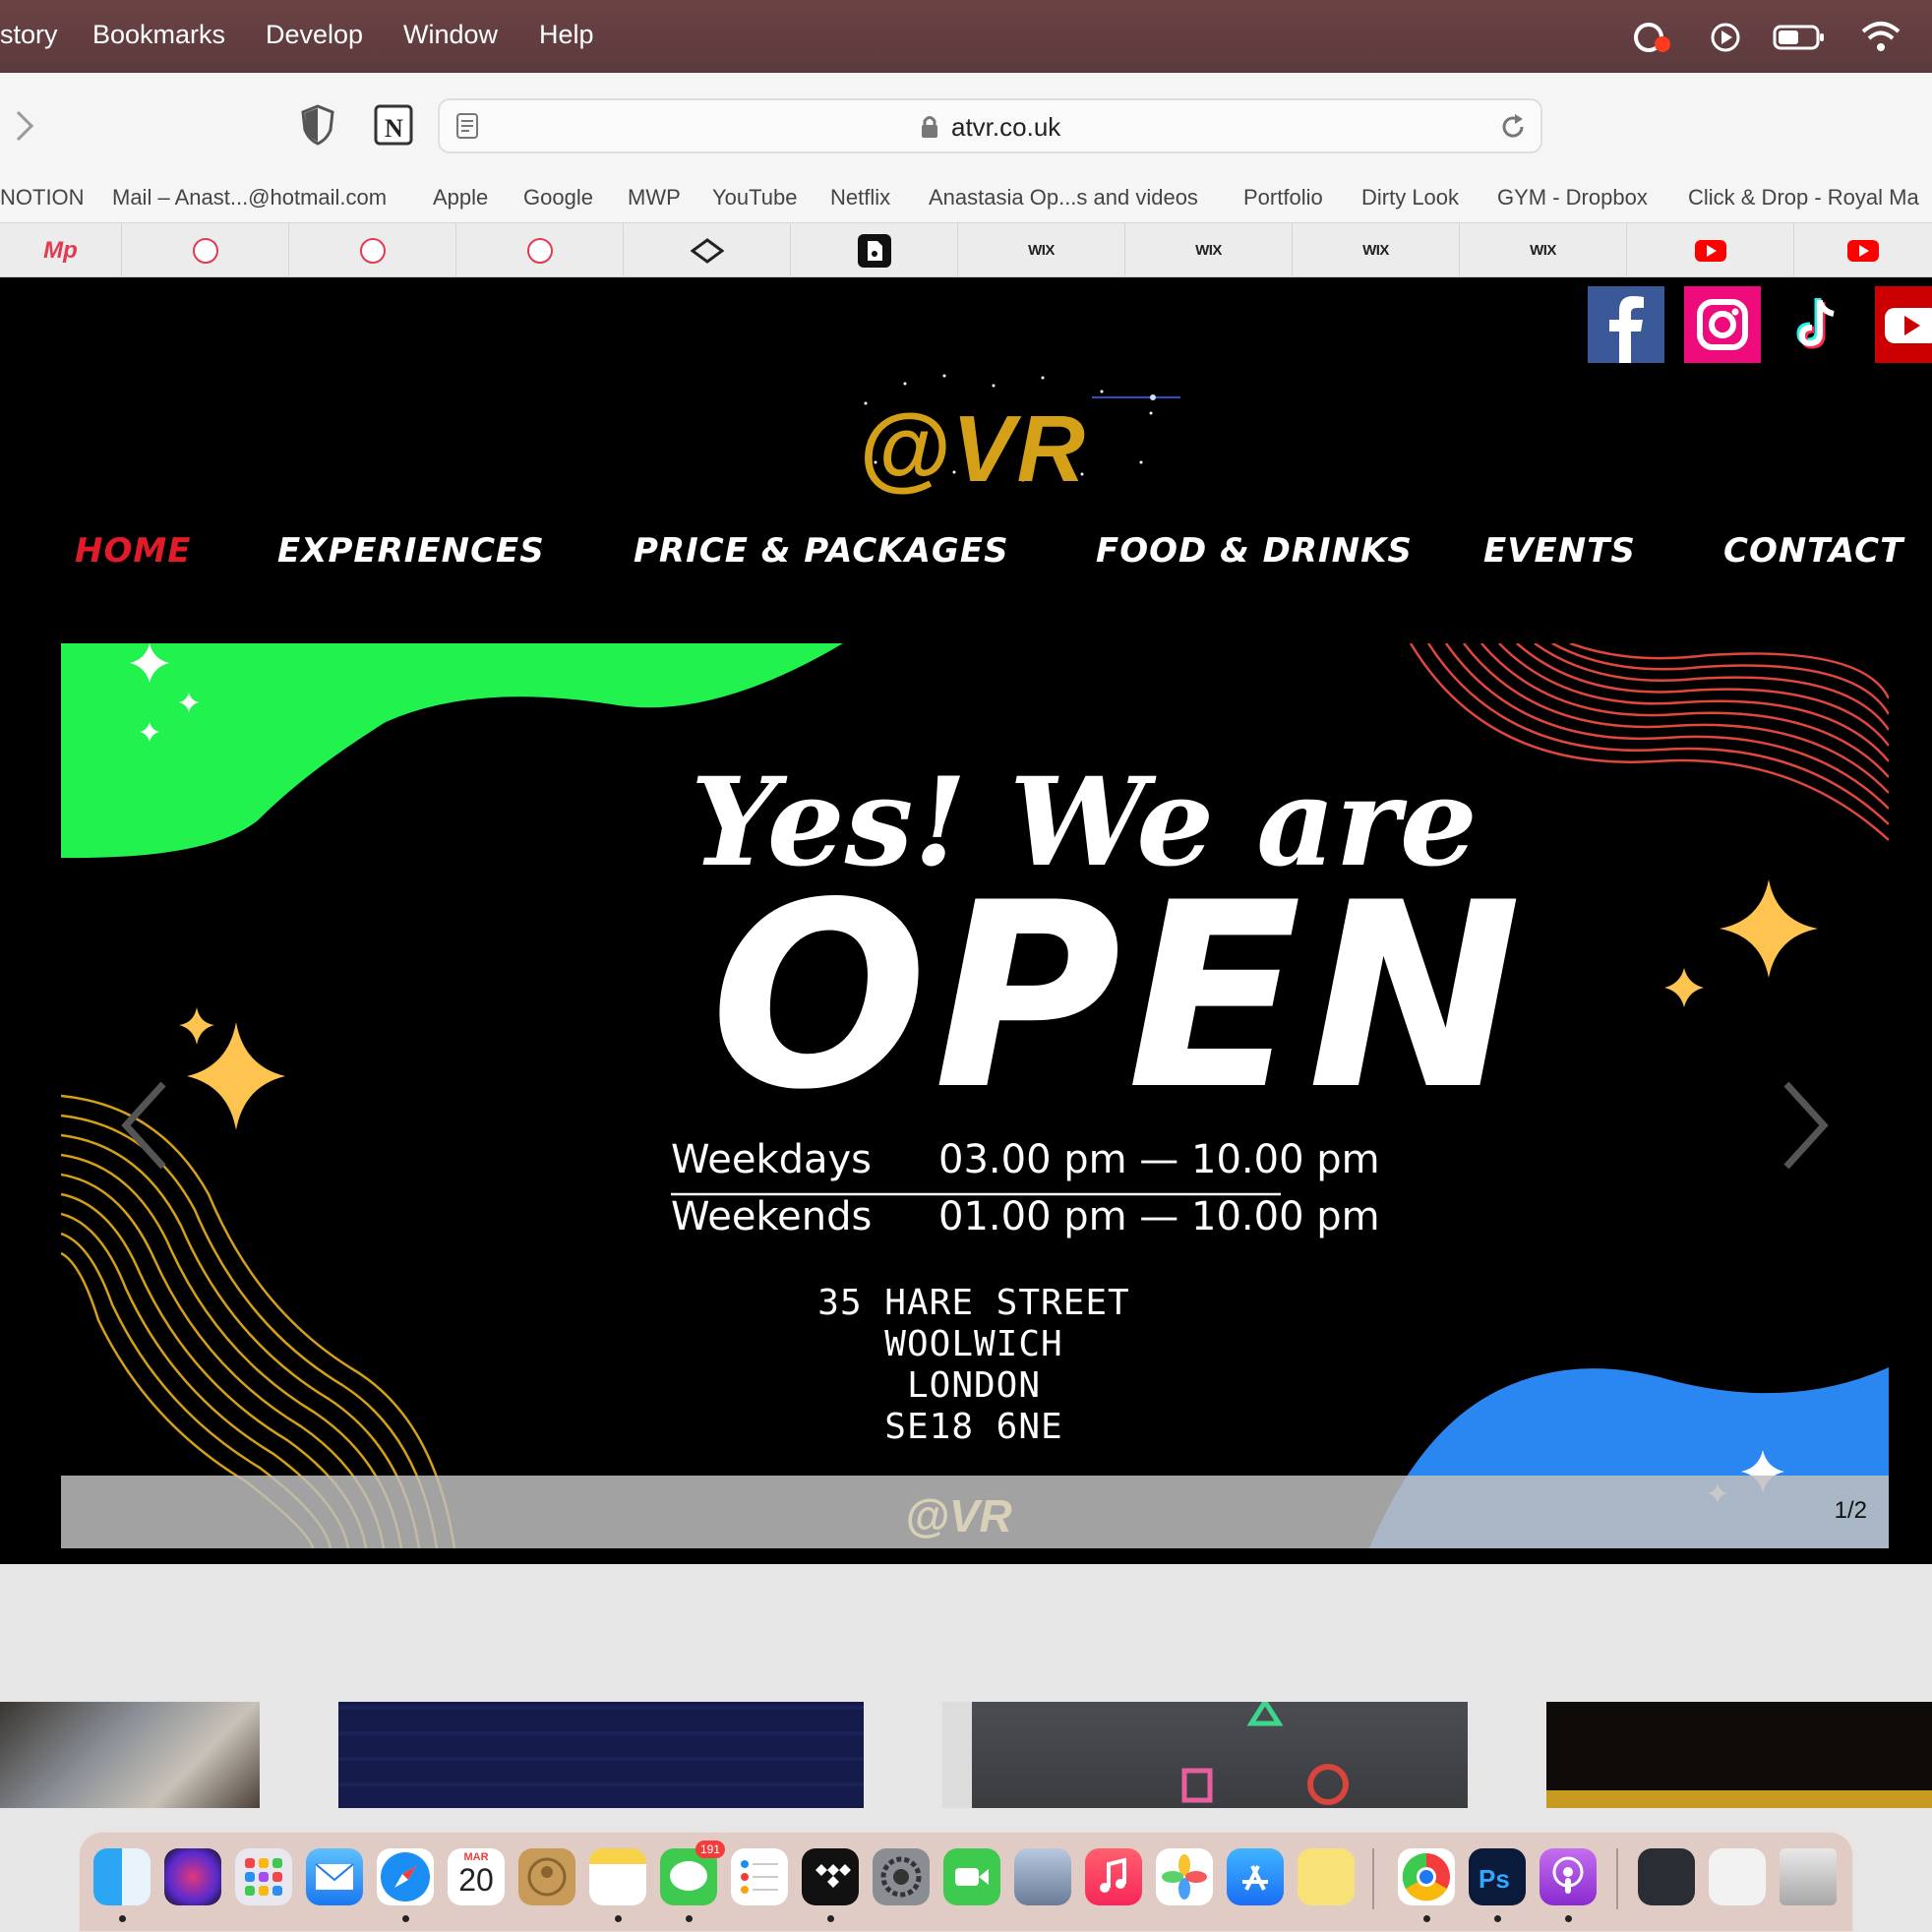 This screenshot has height=1932, width=1932. Describe the element at coordinates (617, 1876) in the screenshot. I see `notes-icon` at that location.